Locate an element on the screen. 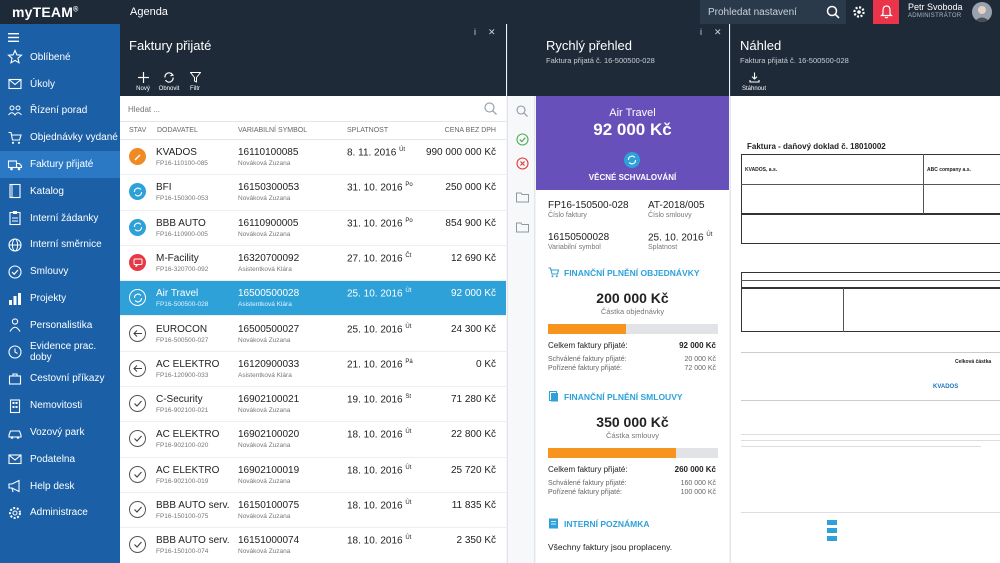 Image resolution: width=1000 pixels, height=563 pixels. doc-total-label: Celková částka is located at coordinates (973, 362).